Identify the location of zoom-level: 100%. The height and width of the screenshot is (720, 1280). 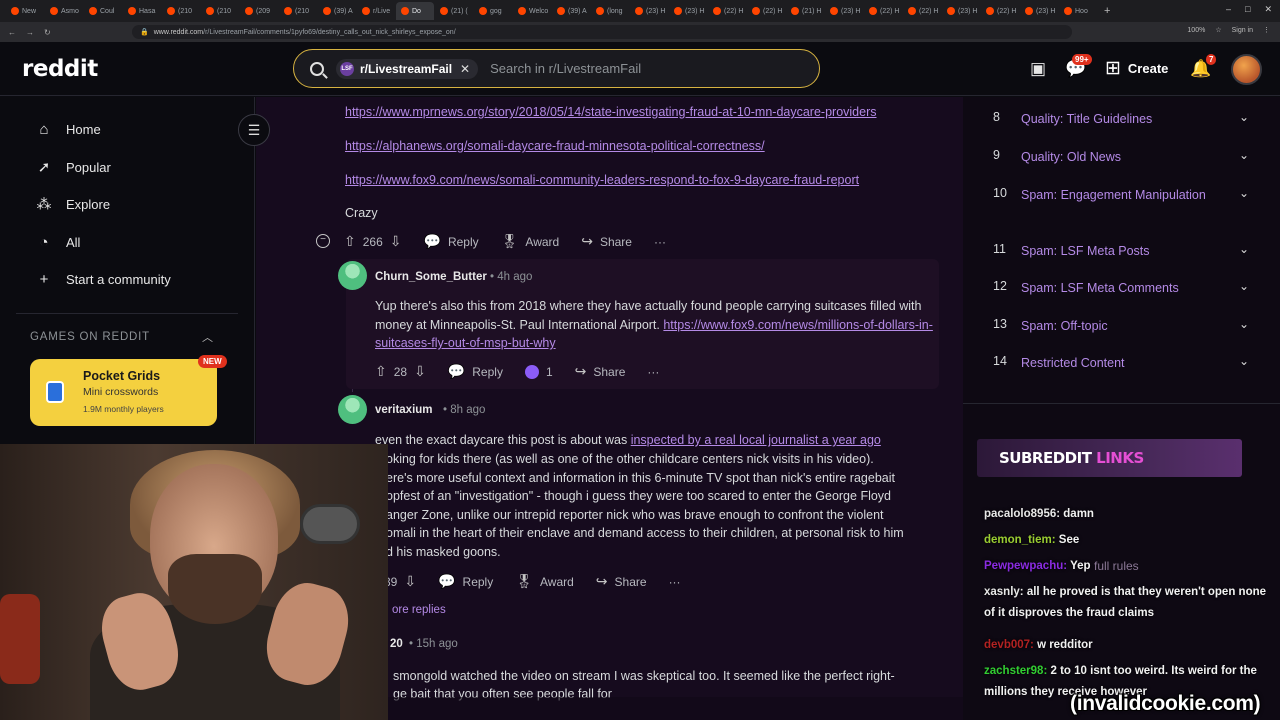
(1196, 30).